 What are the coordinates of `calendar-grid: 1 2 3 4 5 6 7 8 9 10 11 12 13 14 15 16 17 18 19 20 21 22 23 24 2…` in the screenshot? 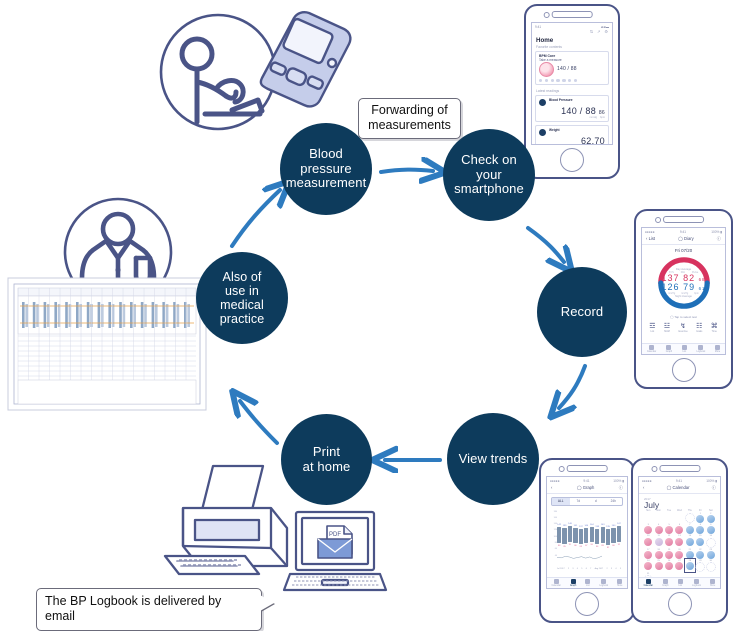 It's located at (679, 549).